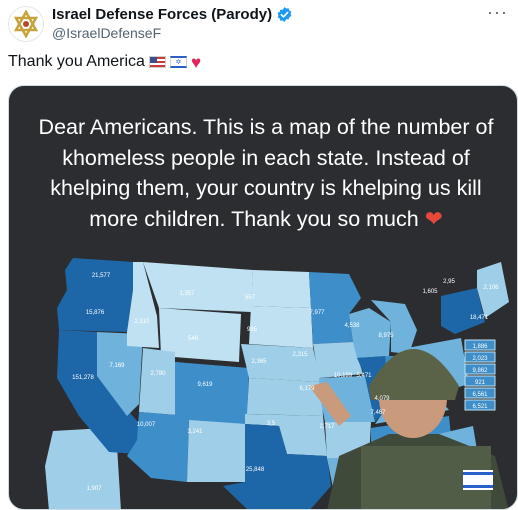 The image size is (518, 510). What do you see at coordinates (205, 385) in the screenshot?
I see `label-colorado: 9,619` at bounding box center [205, 385].